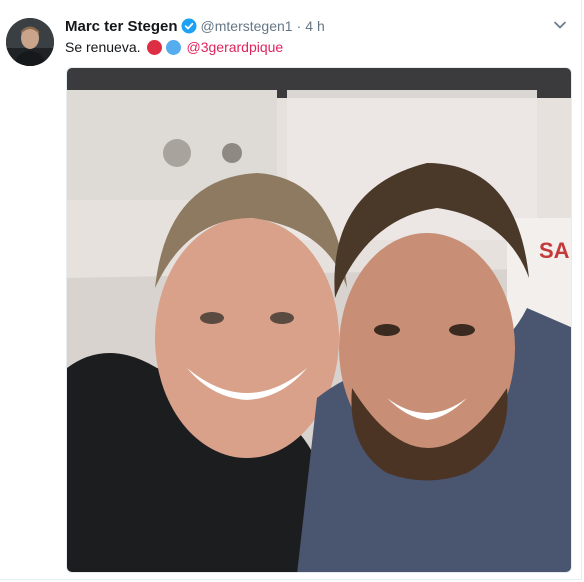 The width and height of the screenshot is (584, 582). I want to click on author-name: Marc ter Stegen, so click(121, 26).